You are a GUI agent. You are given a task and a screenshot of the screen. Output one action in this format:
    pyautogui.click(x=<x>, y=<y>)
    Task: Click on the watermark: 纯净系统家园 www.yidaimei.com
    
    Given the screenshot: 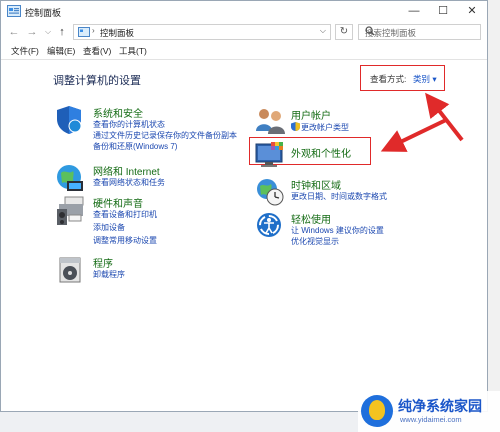 What is the action you would take?
    pyautogui.click(x=429, y=411)
    